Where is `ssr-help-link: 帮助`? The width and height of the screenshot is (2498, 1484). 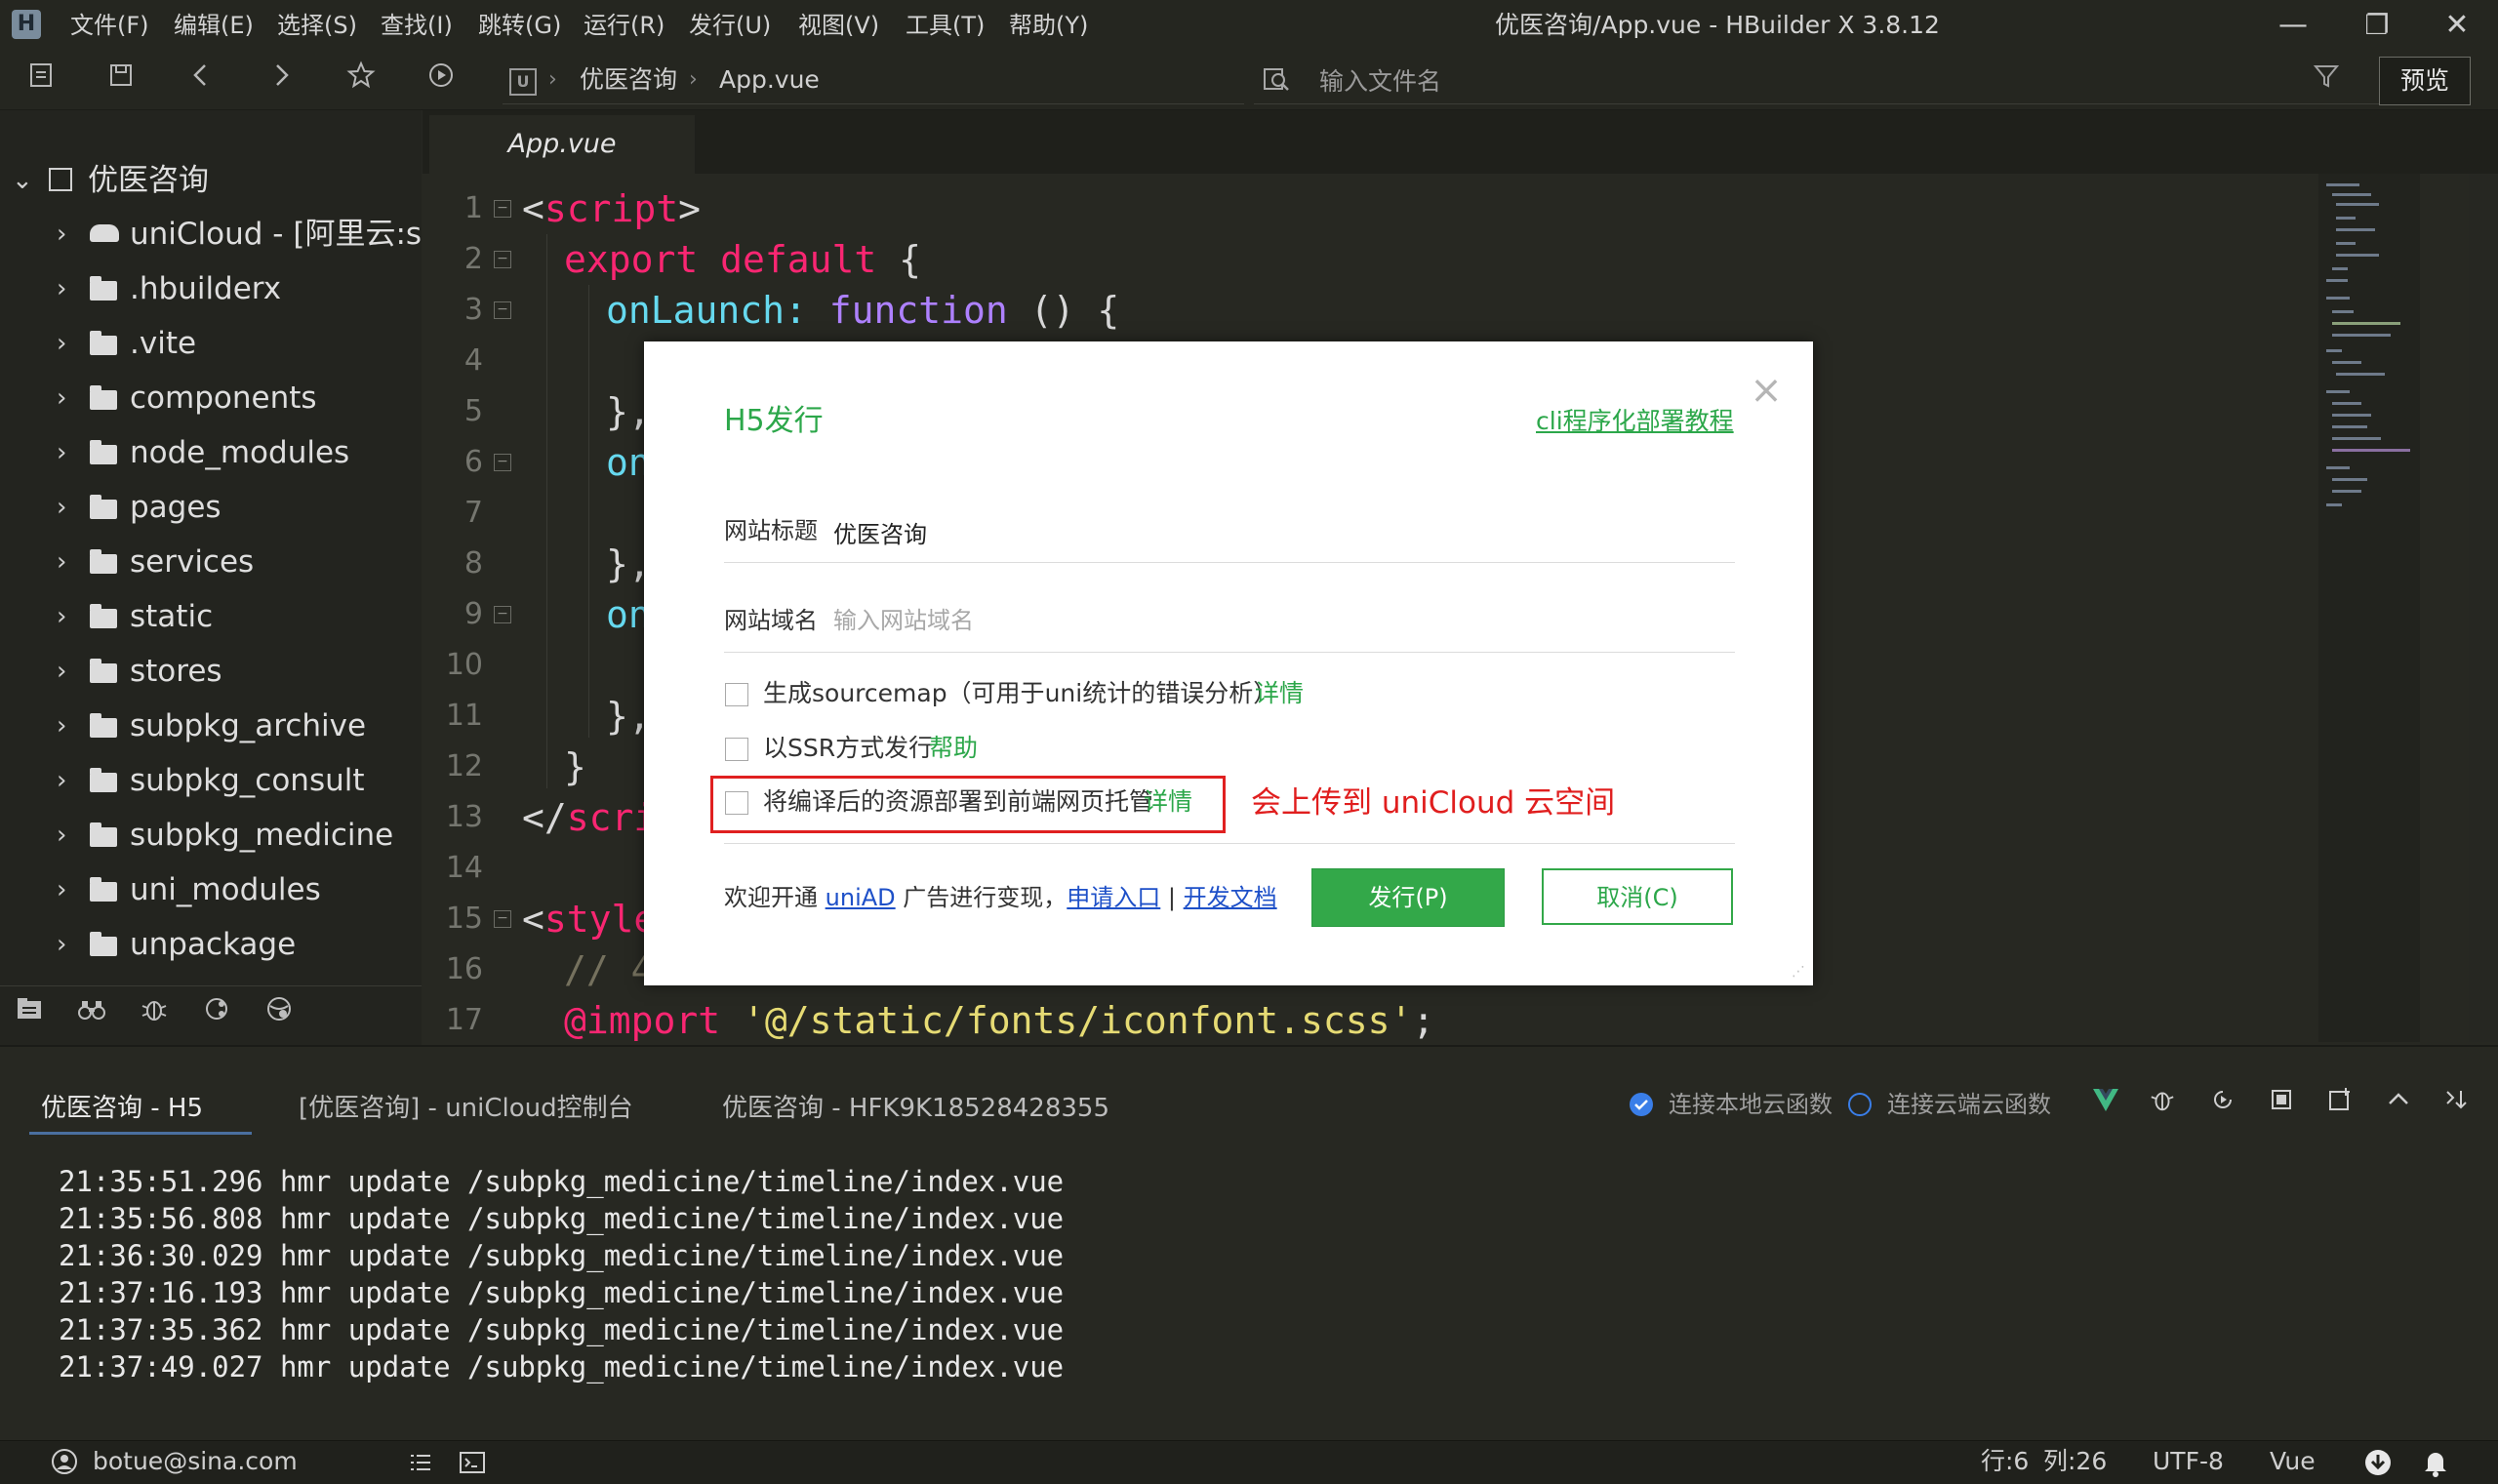 ssr-help-link: 帮助 is located at coordinates (953, 748).